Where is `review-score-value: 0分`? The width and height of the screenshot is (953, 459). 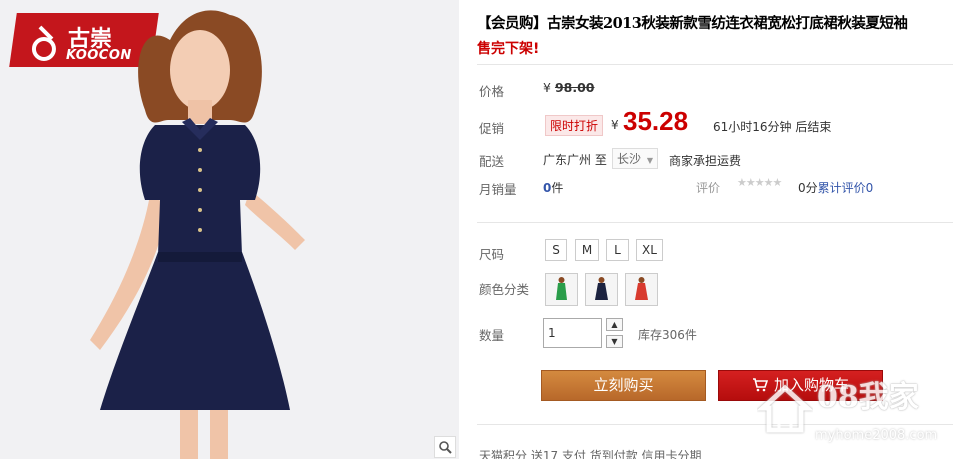
review-score-value: 0分 is located at coordinates (808, 188).